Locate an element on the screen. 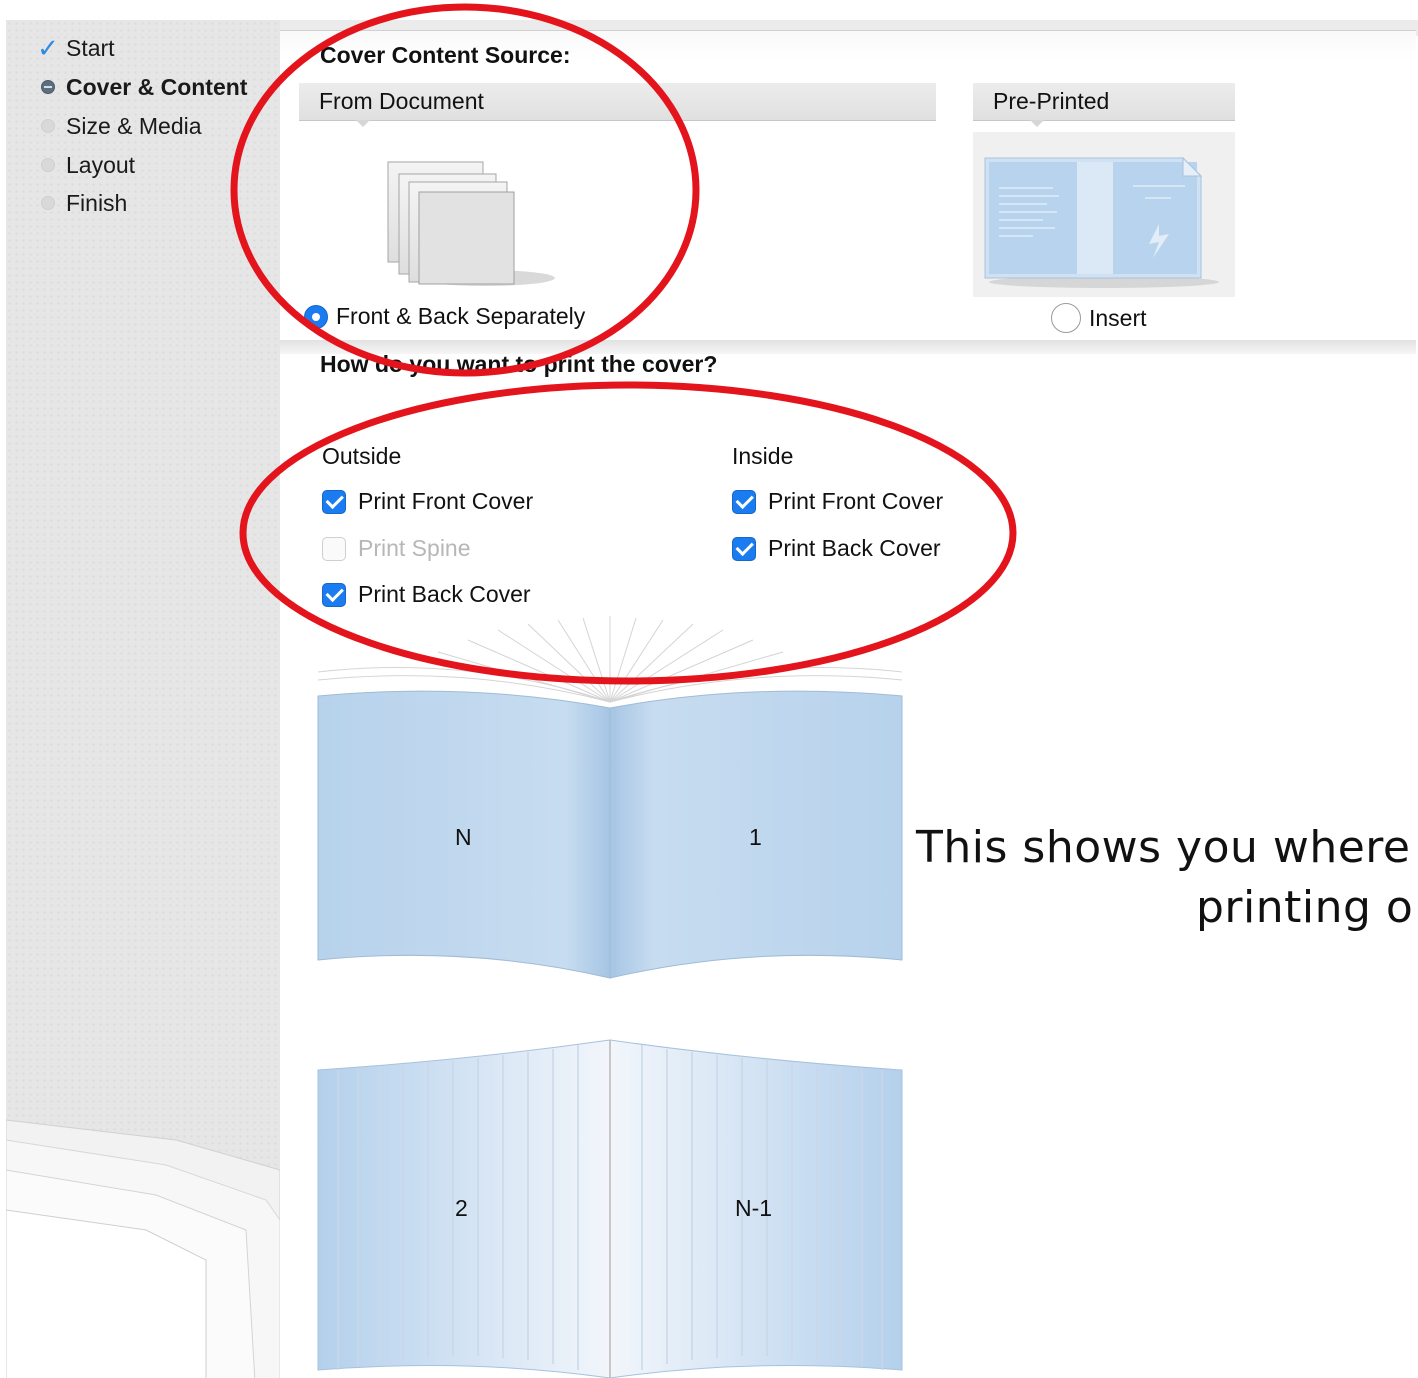 The height and width of the screenshot is (1378, 1418). annotation-ellipse-cover-source is located at coordinates (465, 190).